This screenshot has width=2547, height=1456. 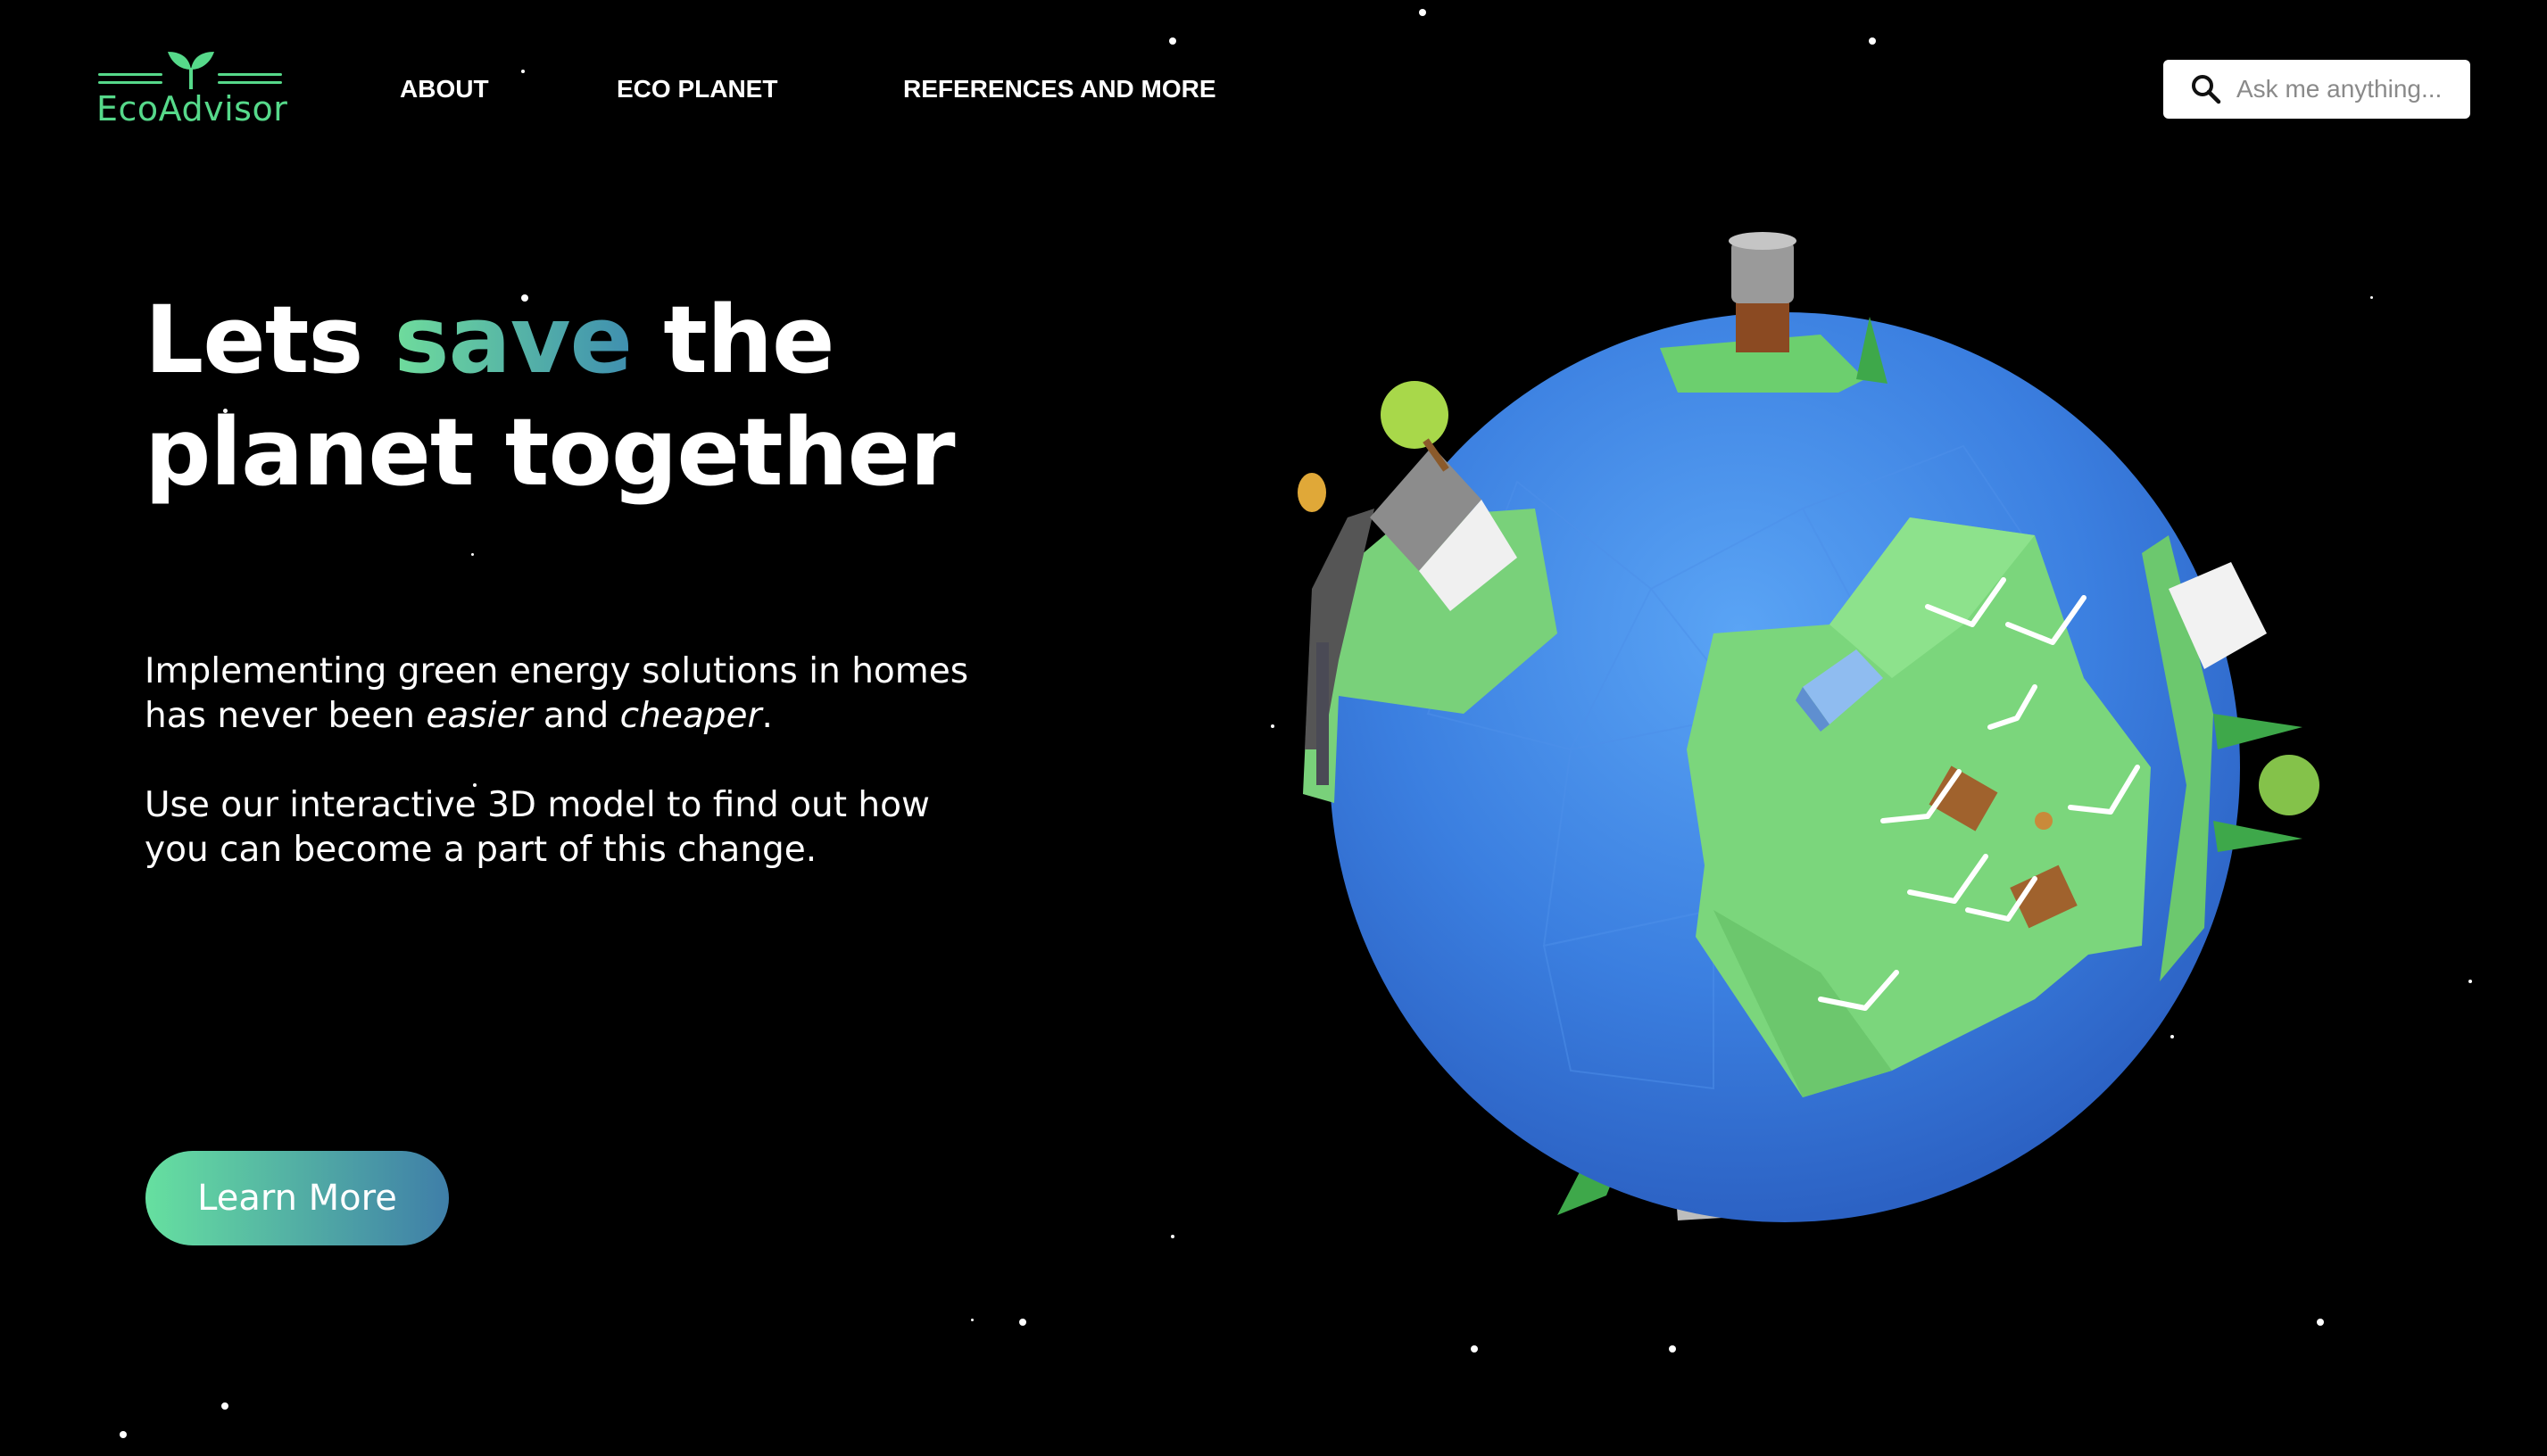 What do you see at coordinates (1762, 326) in the screenshot?
I see `water-tower-legs` at bounding box center [1762, 326].